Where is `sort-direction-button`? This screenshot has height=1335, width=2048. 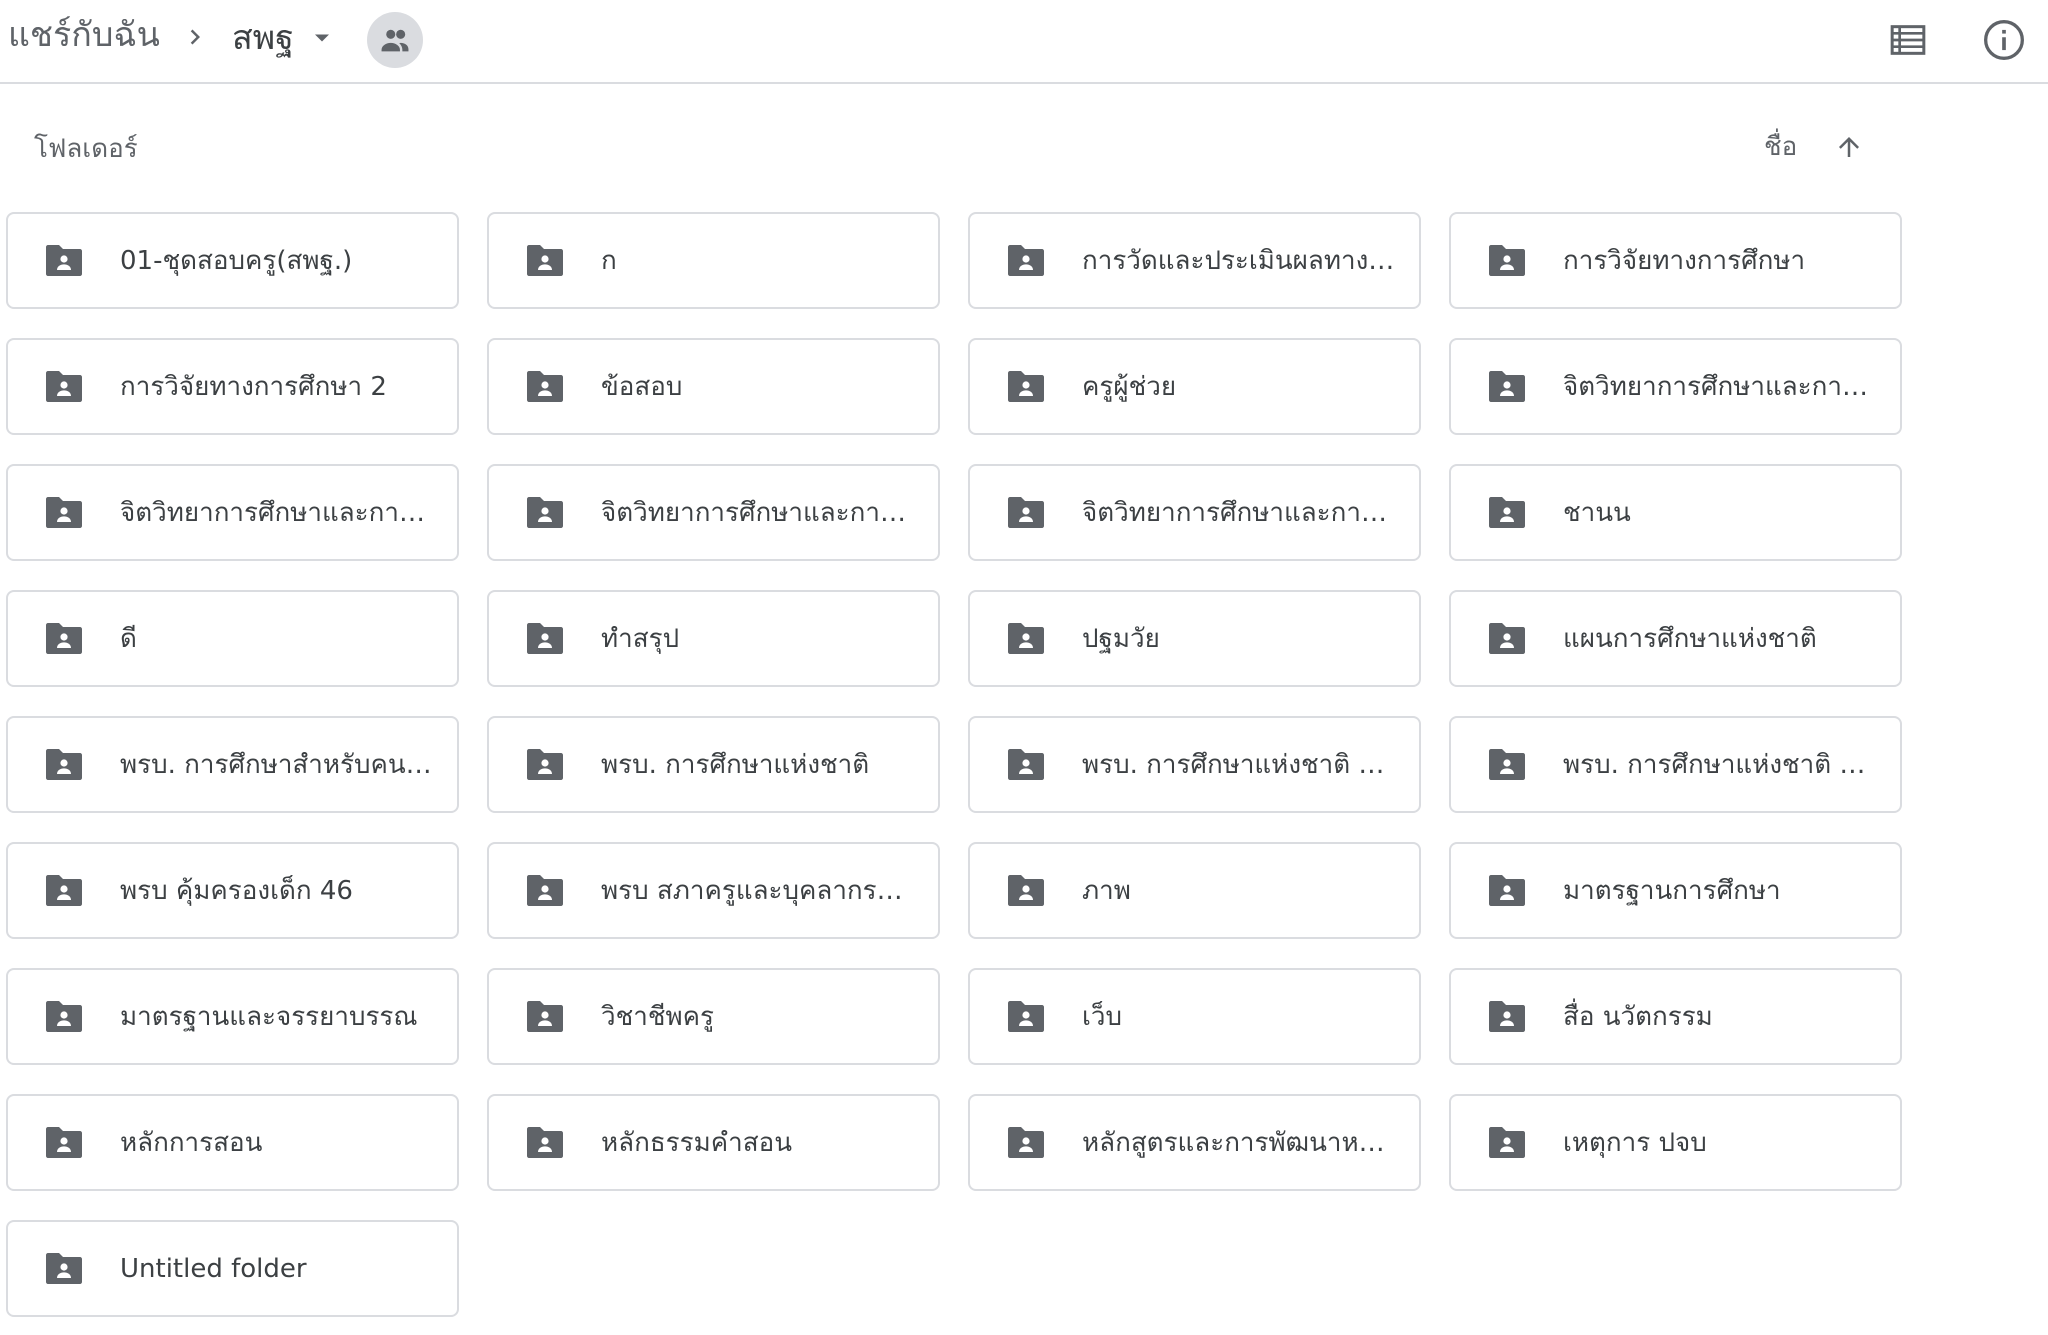
sort-direction-button is located at coordinates (1849, 147).